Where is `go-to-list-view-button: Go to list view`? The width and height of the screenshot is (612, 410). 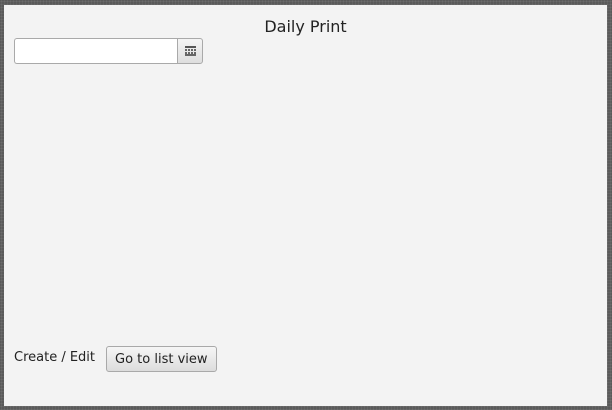 go-to-list-view-button: Go to list view is located at coordinates (161, 359).